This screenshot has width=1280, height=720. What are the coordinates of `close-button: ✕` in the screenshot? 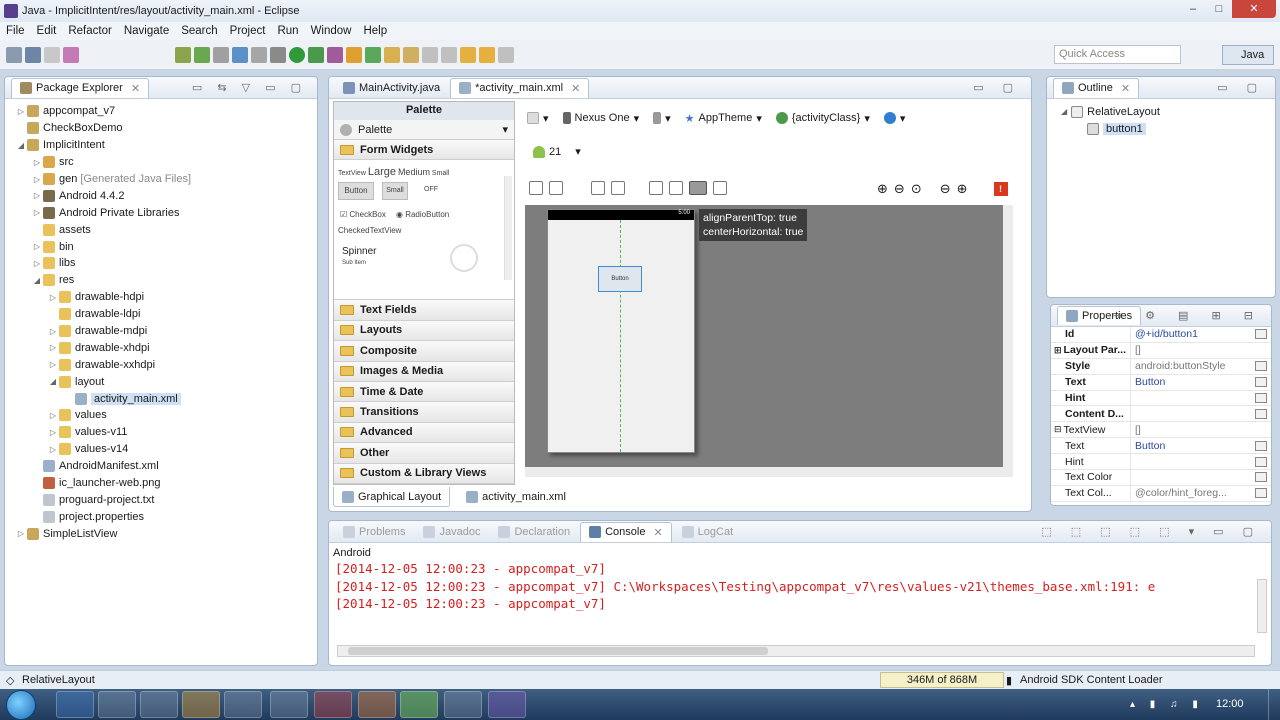 It's located at (1254, 9).